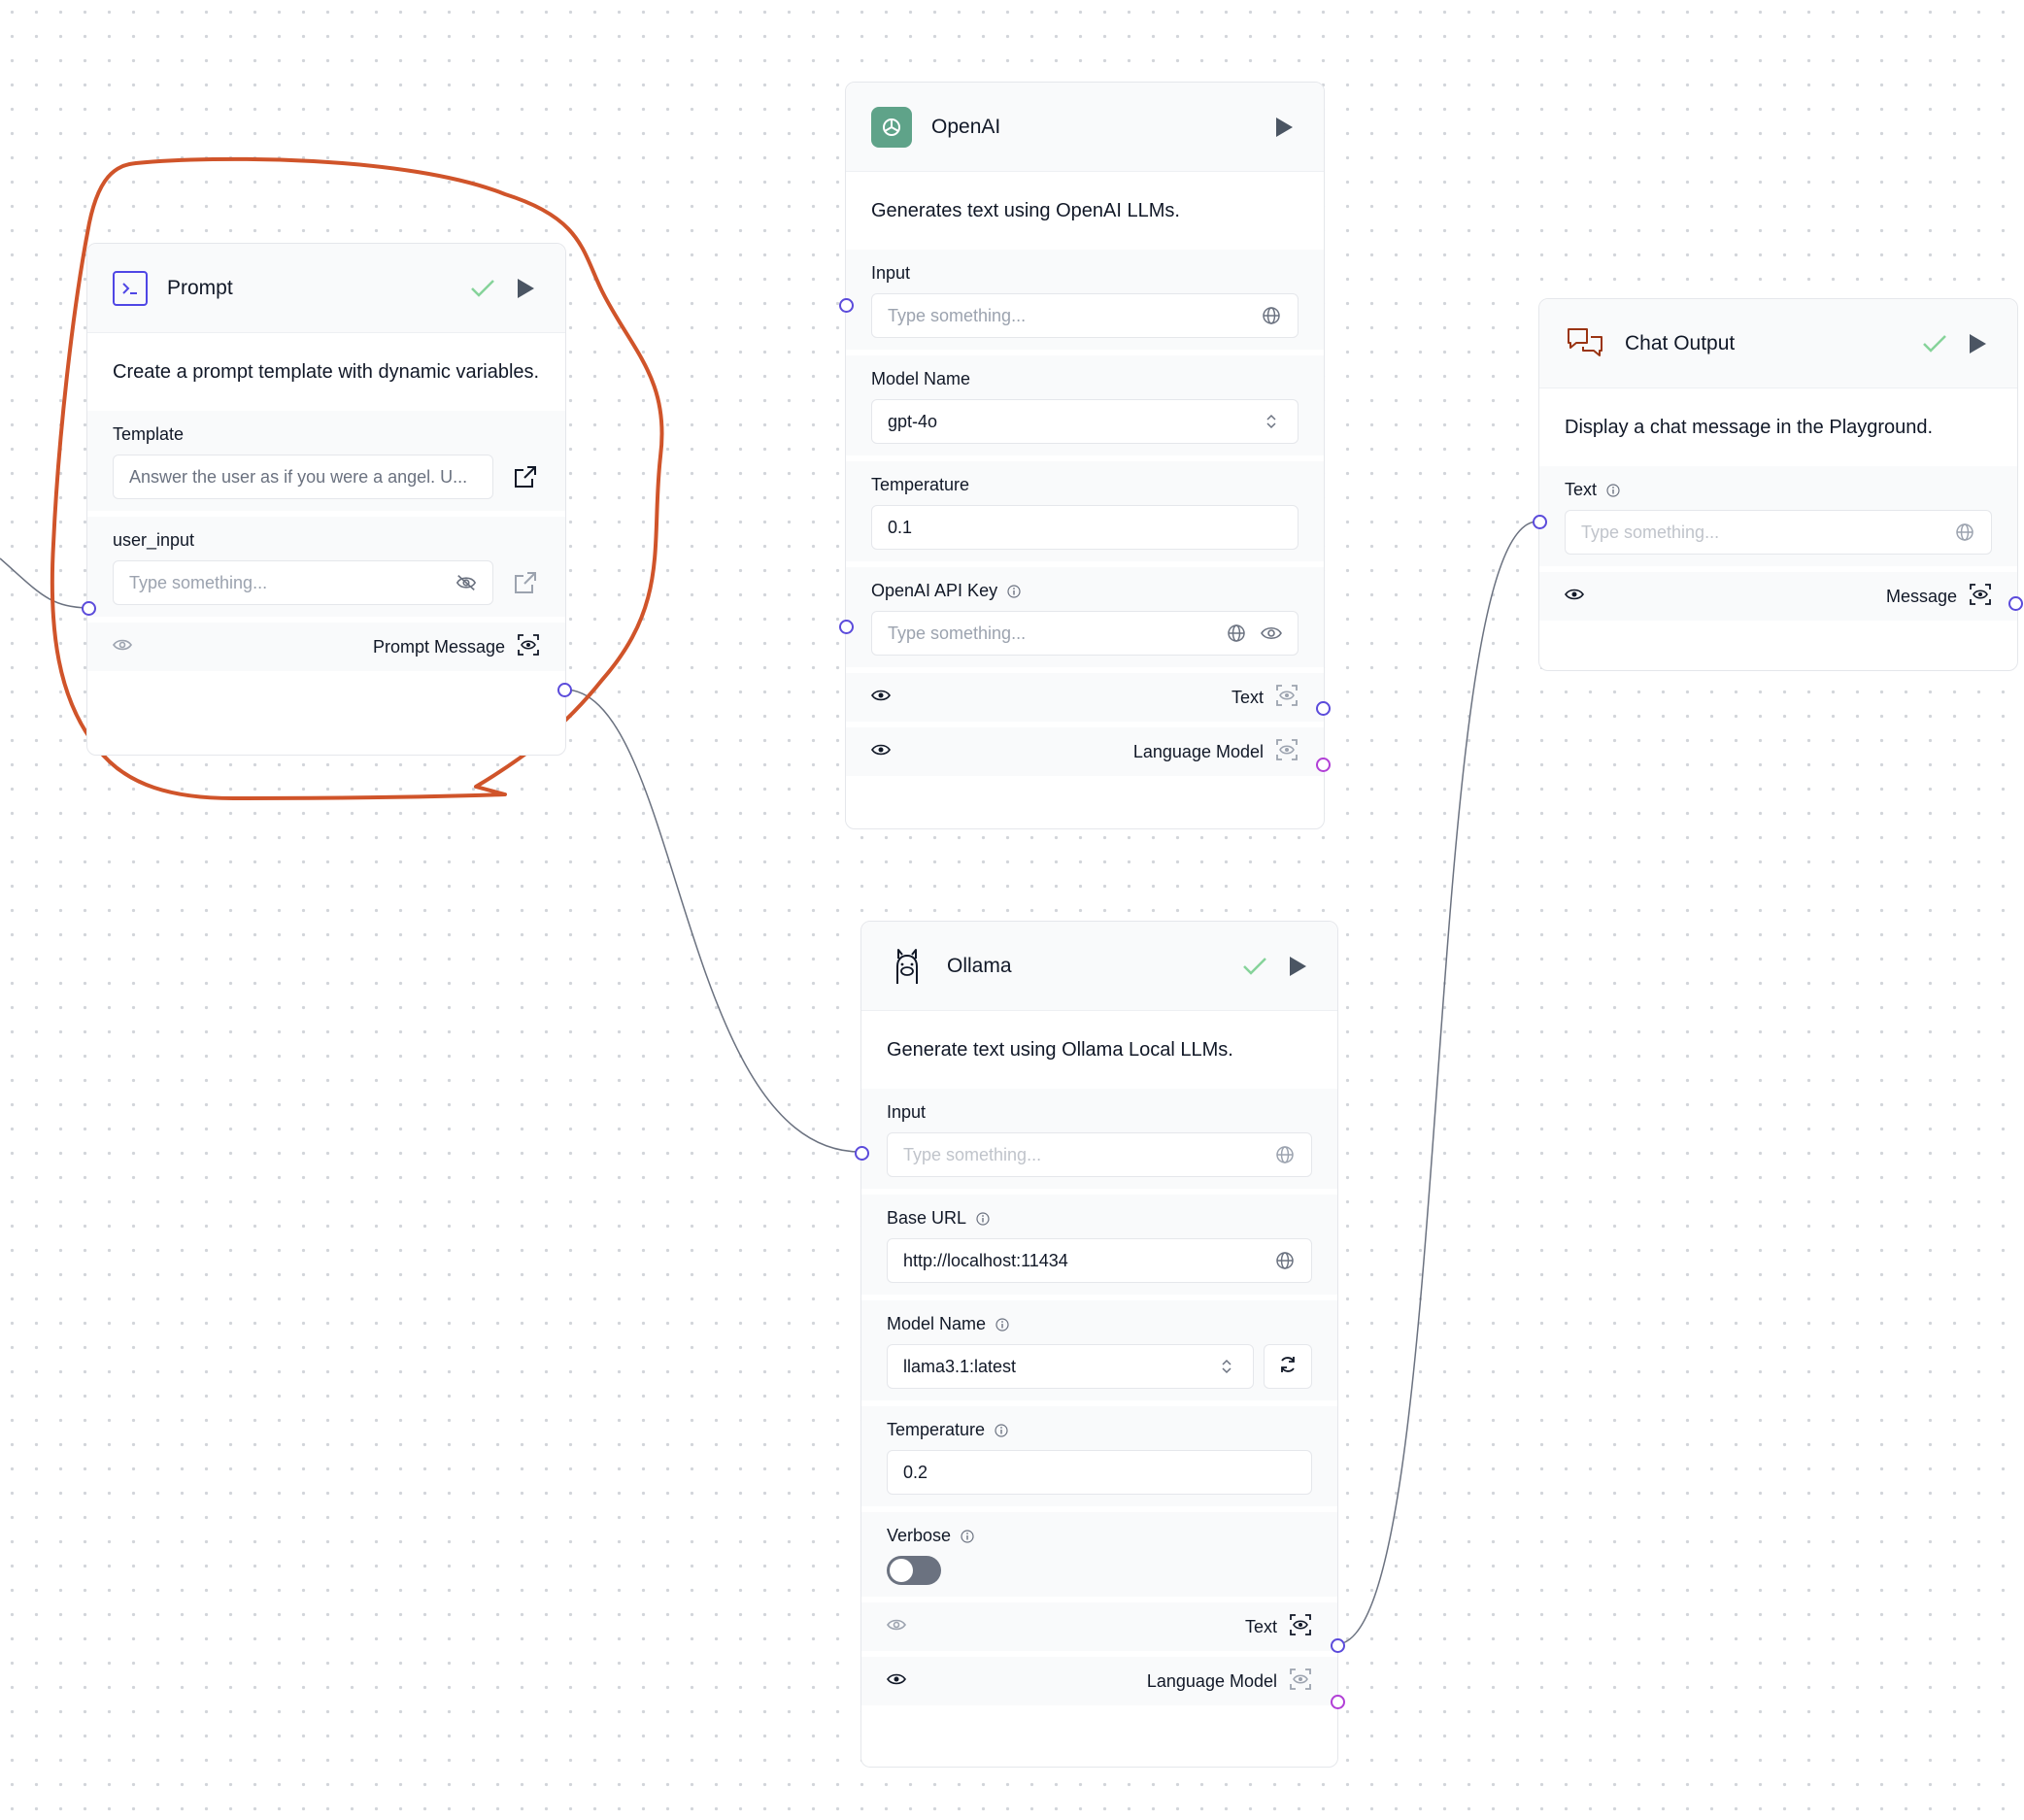 This screenshot has height=1820, width=2024. What do you see at coordinates (1085, 697) in the screenshot?
I see `text-output: Text` at bounding box center [1085, 697].